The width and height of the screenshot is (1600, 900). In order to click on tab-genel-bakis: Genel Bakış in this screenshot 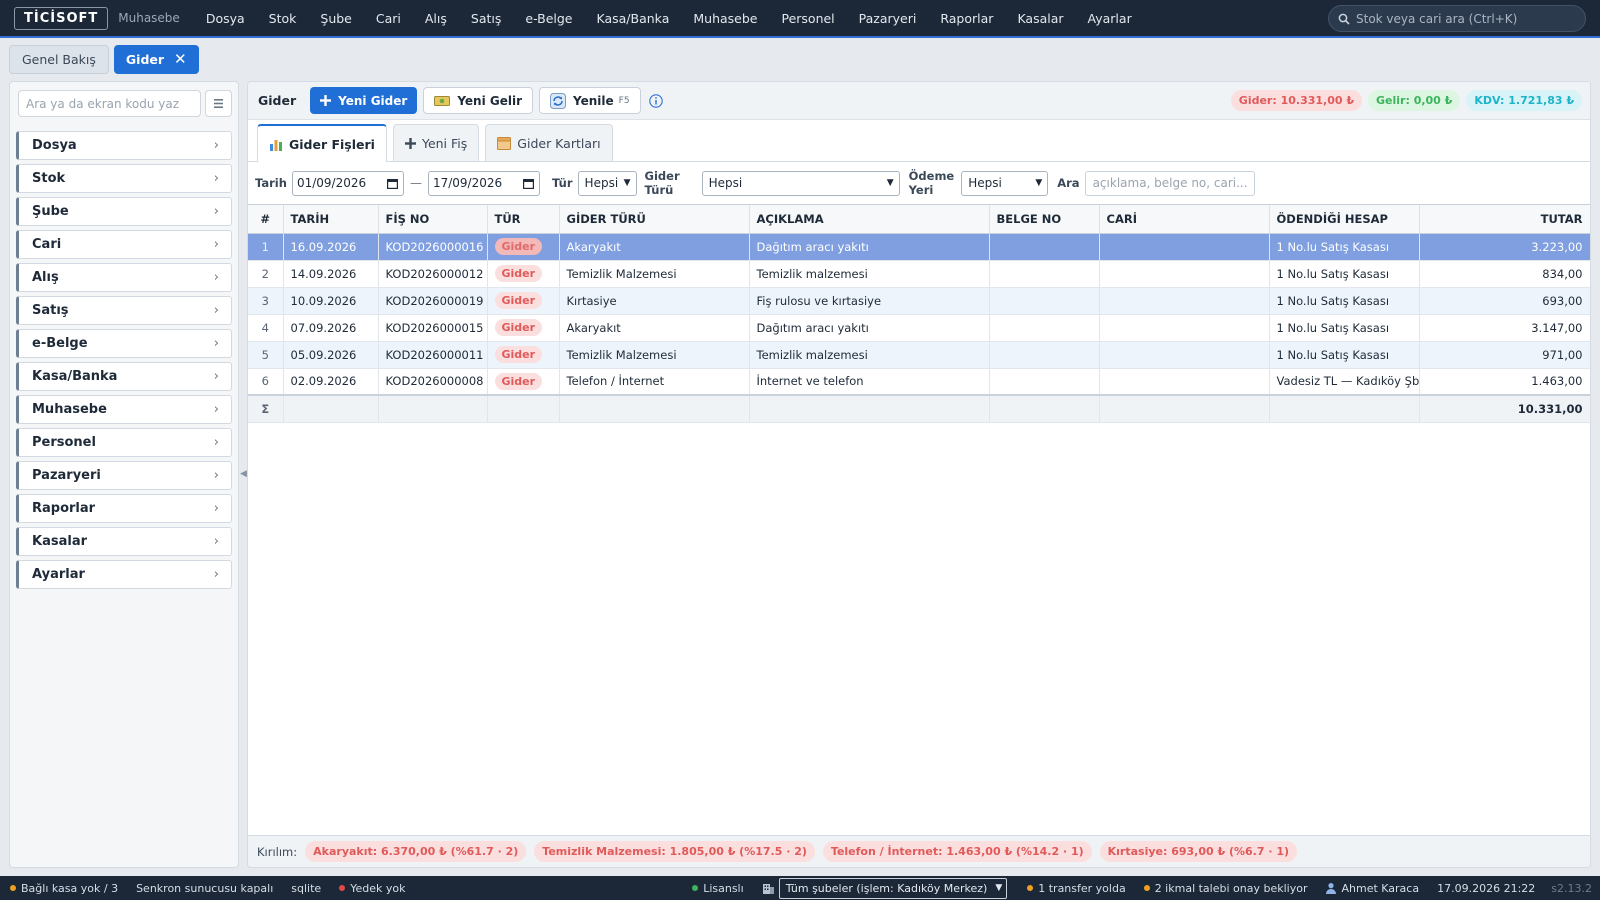, I will do `click(59, 59)`.